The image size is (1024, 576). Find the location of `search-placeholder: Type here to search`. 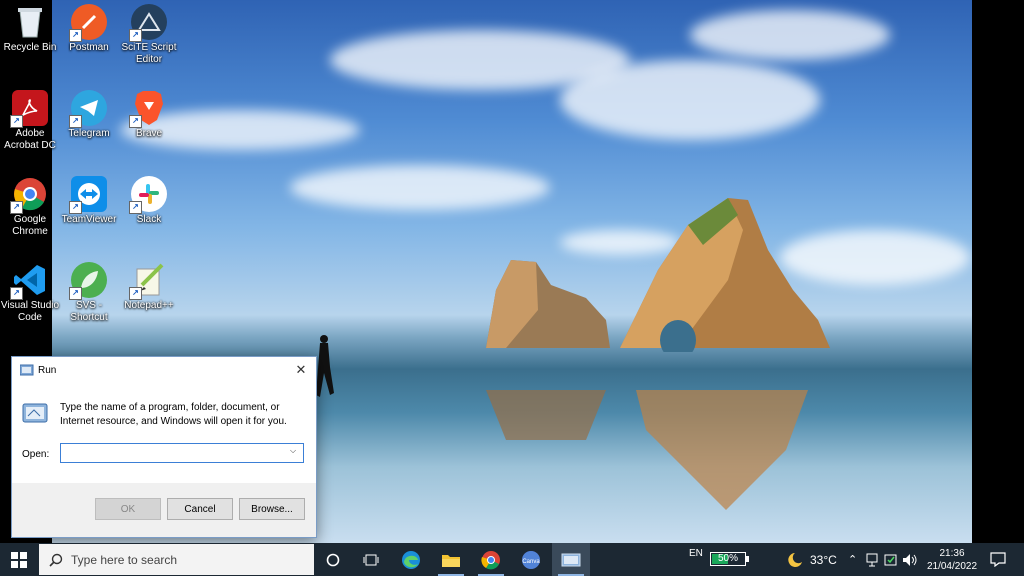

search-placeholder: Type here to search is located at coordinates (124, 559).